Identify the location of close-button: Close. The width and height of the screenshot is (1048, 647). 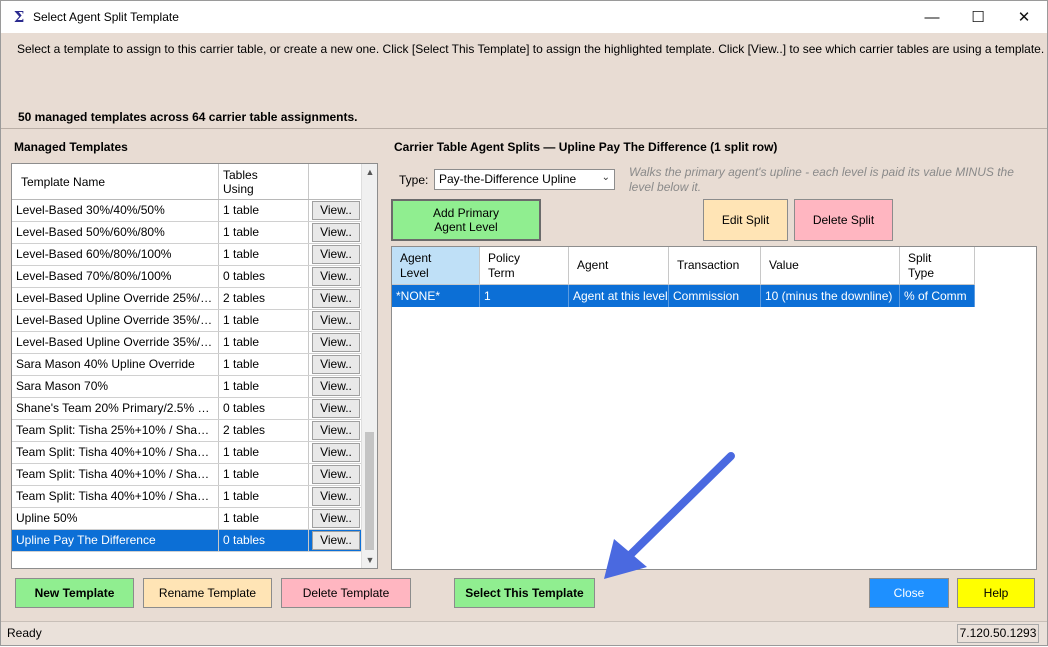
(909, 593).